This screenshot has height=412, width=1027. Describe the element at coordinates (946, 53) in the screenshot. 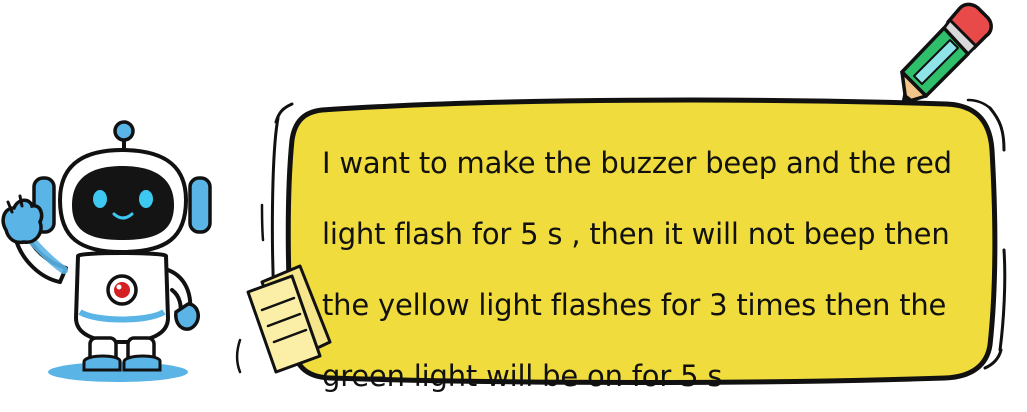

I see `pencil-icon` at that location.